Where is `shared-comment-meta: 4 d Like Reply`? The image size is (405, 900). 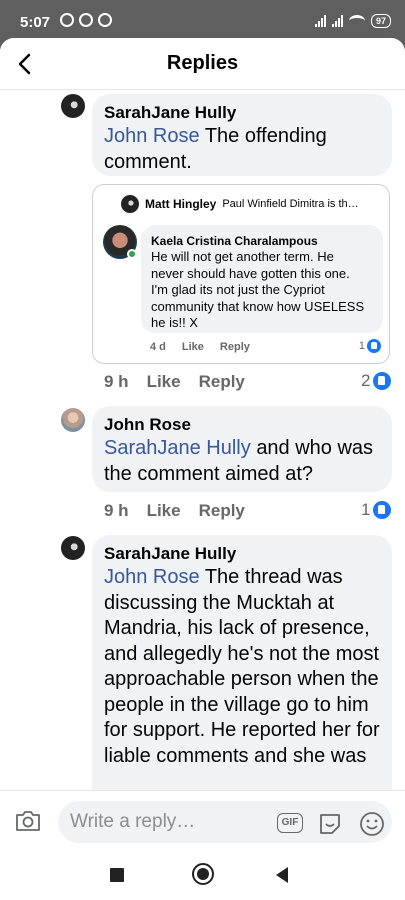 shared-comment-meta: 4 d Like Reply is located at coordinates (200, 347).